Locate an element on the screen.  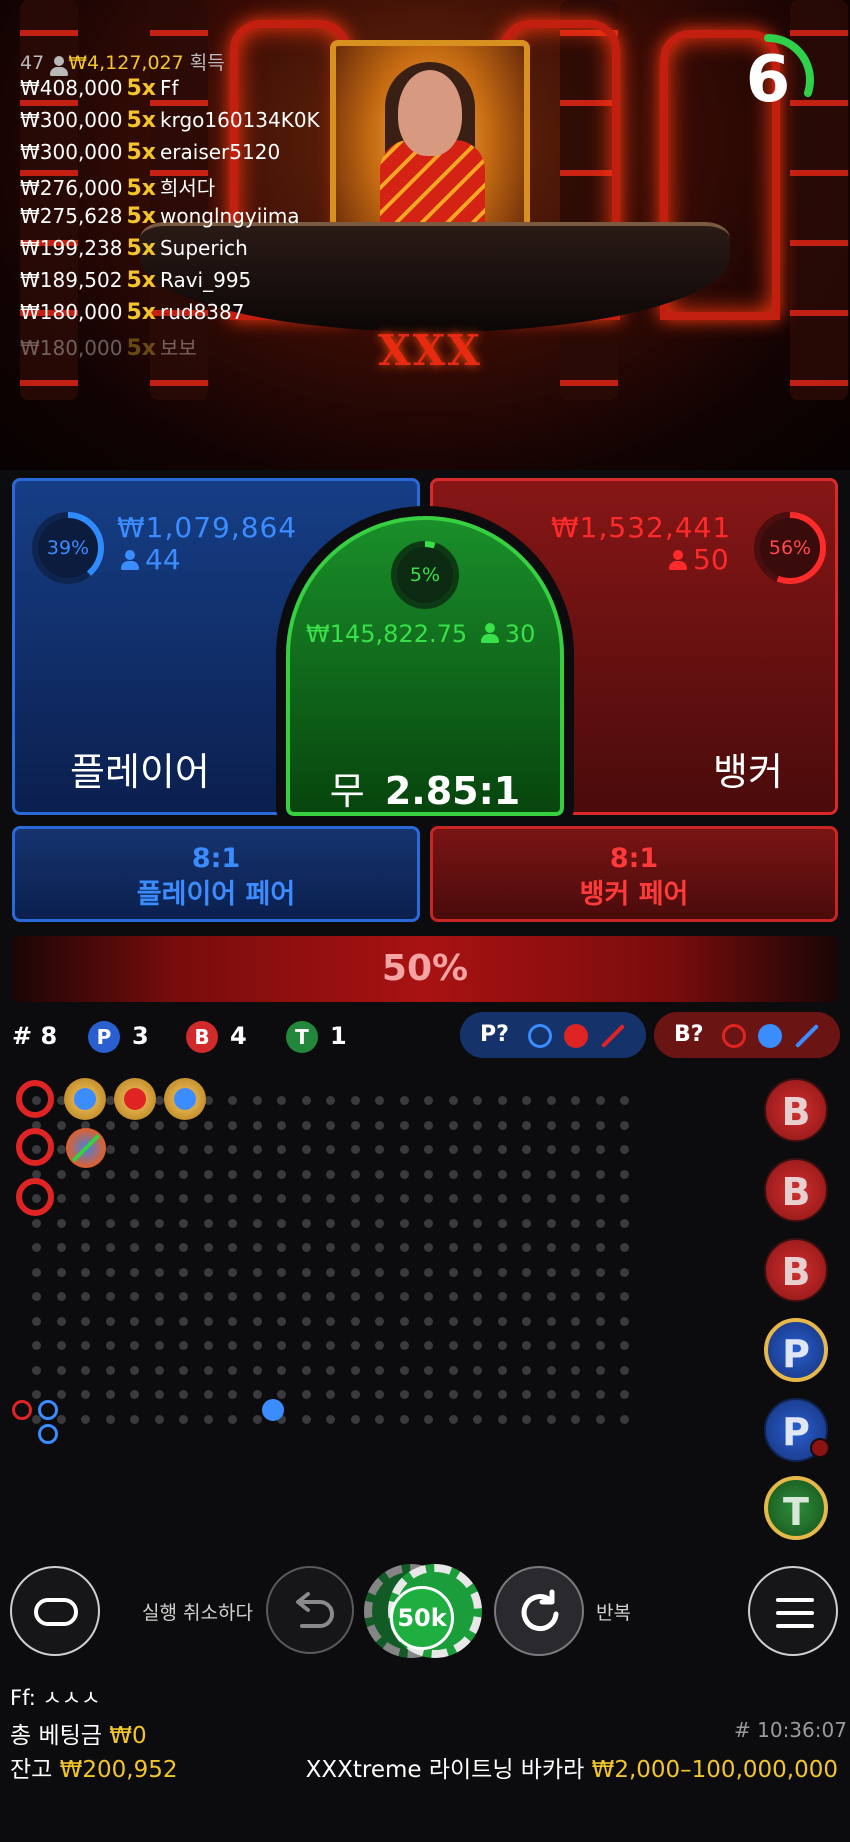
winners-summary: 47 ₩4,127,027 획득 is located at coordinates (180, 62).